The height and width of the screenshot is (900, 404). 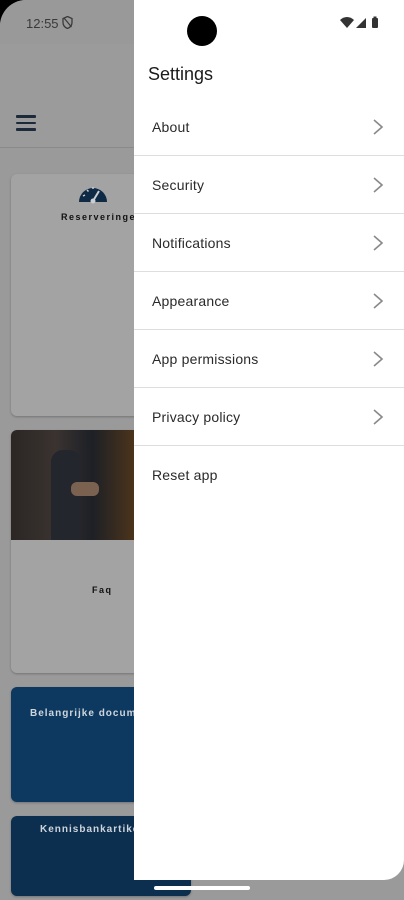 What do you see at coordinates (375, 23) in the screenshot?
I see `battery-icon` at bounding box center [375, 23].